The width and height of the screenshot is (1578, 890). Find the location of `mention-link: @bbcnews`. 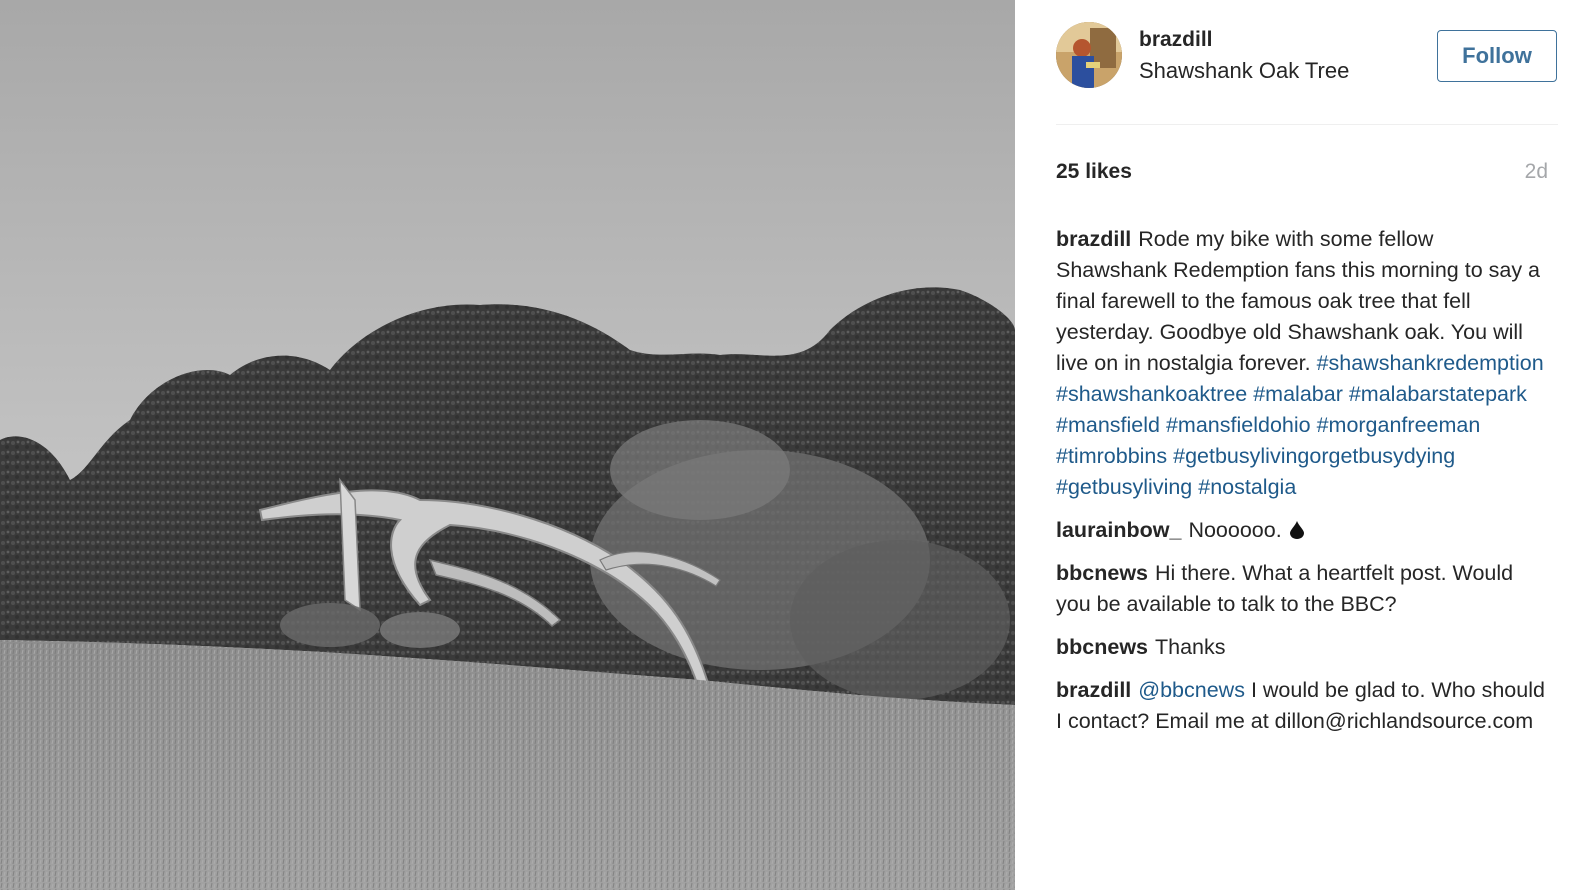

mention-link: @bbcnews is located at coordinates (1191, 690).